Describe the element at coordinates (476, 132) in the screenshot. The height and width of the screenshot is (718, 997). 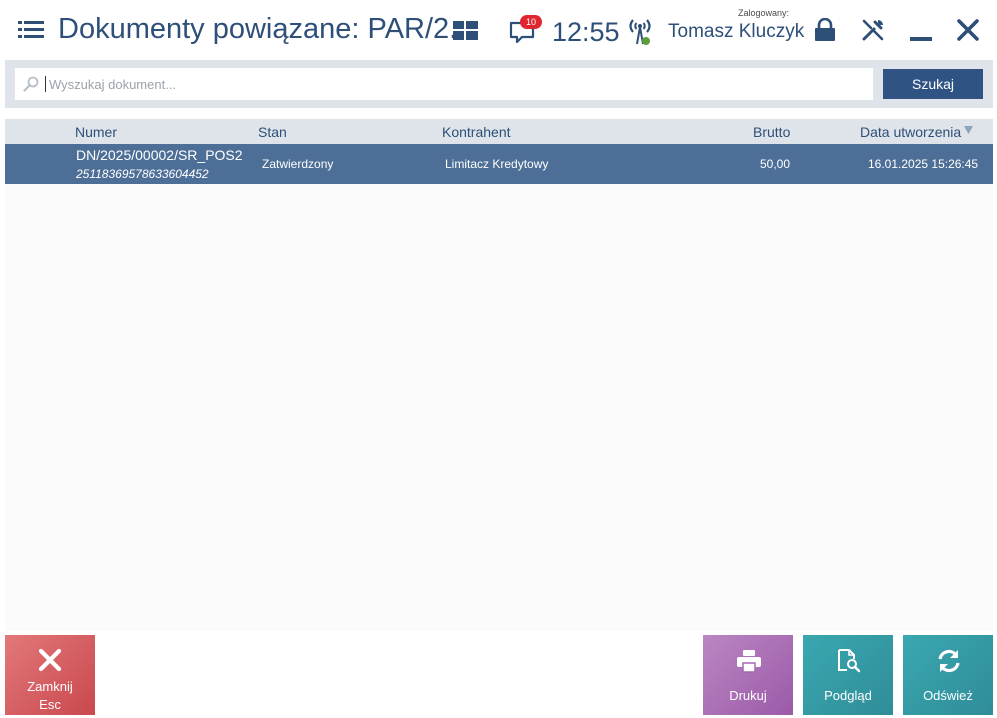
I see `column-header-kontrahent: Kontrahent` at that location.